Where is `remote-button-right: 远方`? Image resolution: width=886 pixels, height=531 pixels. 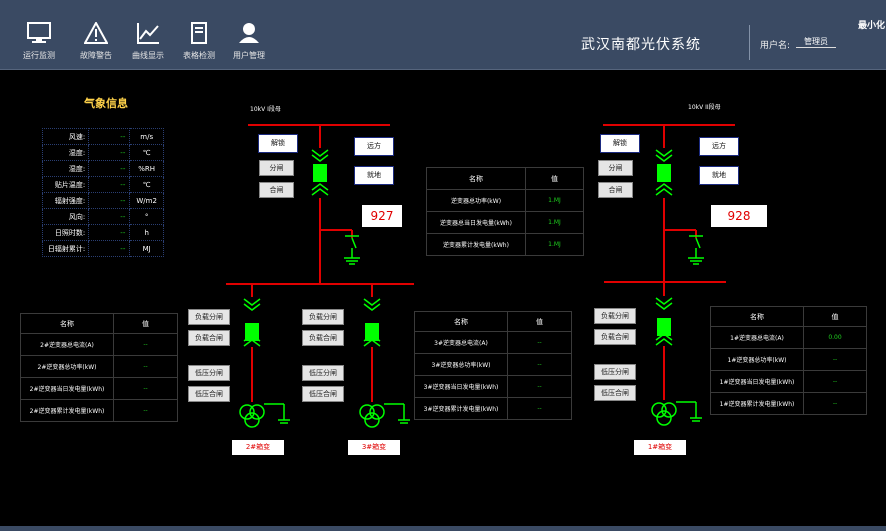 remote-button-right: 远方 is located at coordinates (719, 146).